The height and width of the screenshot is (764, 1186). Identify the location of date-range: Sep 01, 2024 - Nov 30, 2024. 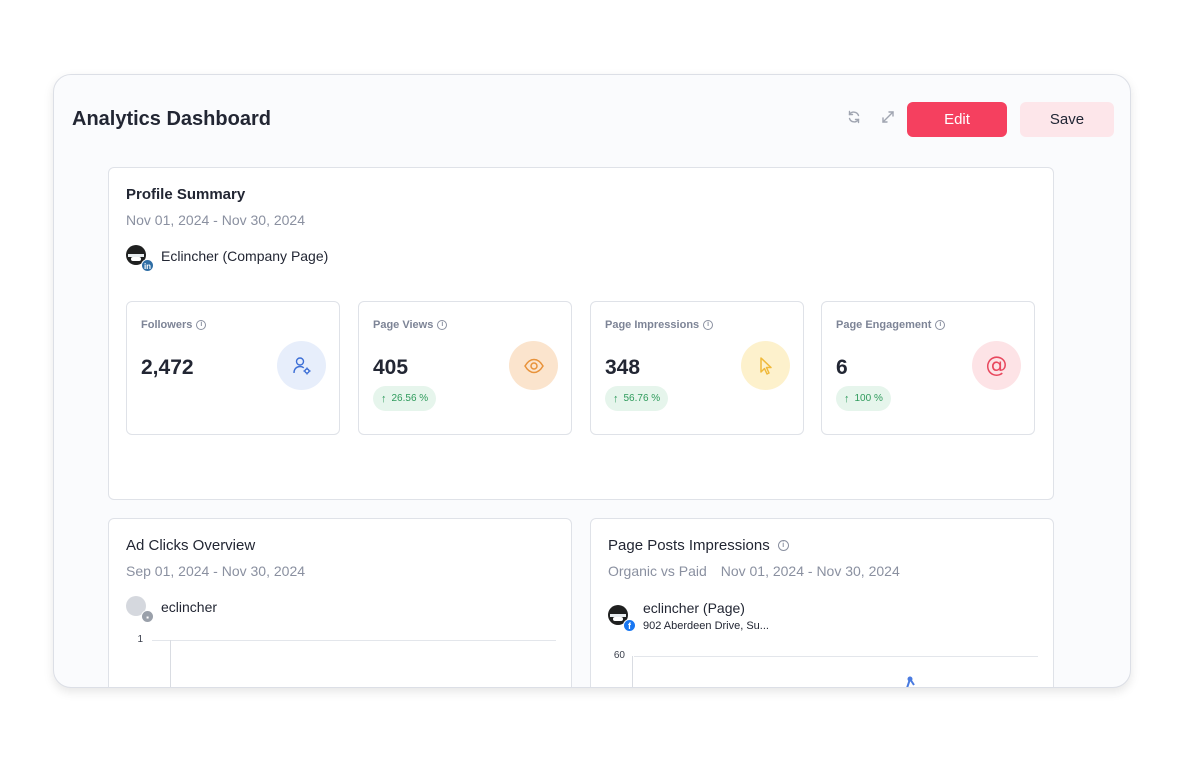
(216, 571).